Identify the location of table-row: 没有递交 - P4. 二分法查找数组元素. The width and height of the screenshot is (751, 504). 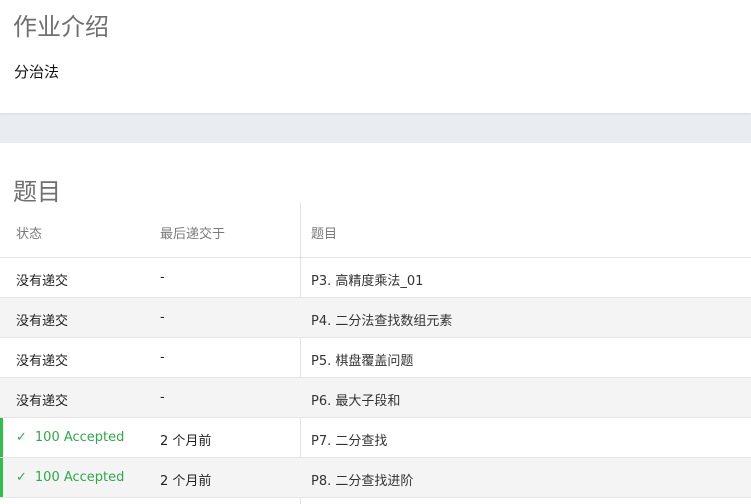
(375, 318).